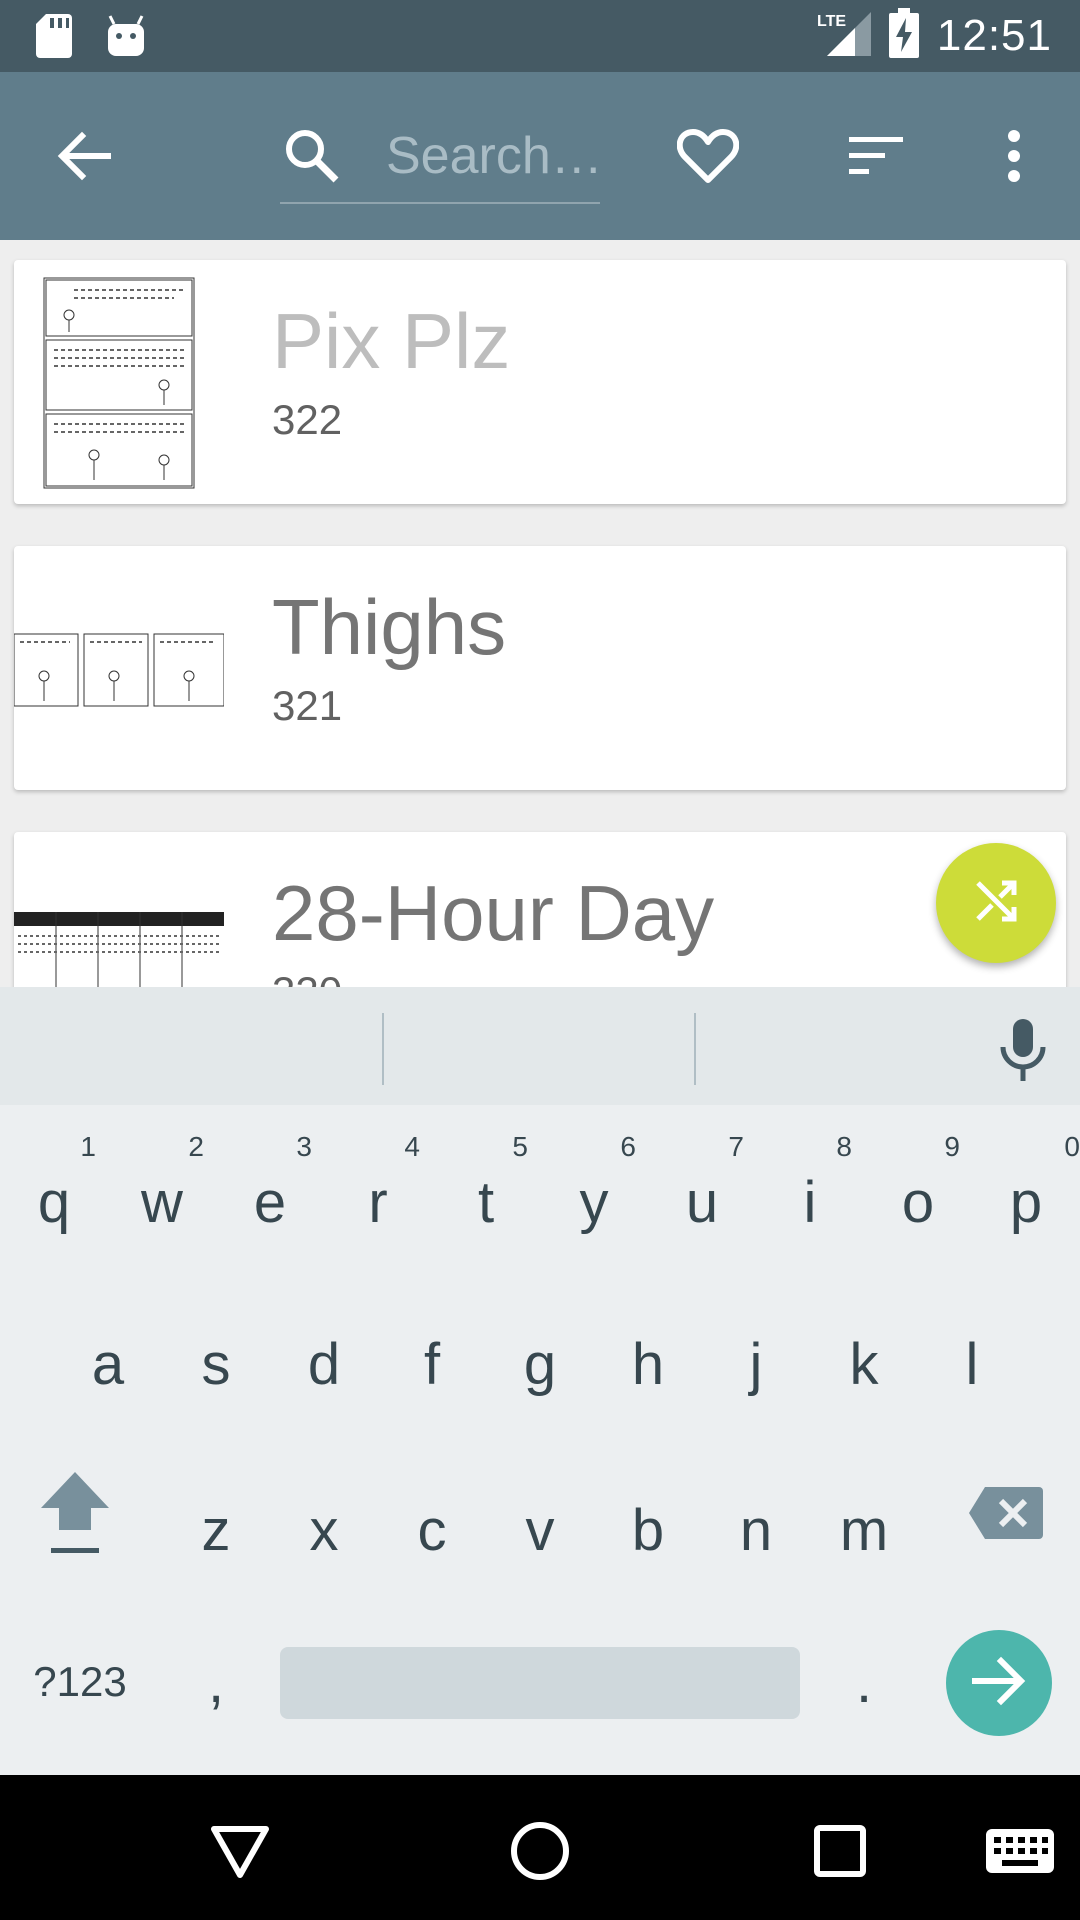  I want to click on random-comic-button, so click(996, 903).